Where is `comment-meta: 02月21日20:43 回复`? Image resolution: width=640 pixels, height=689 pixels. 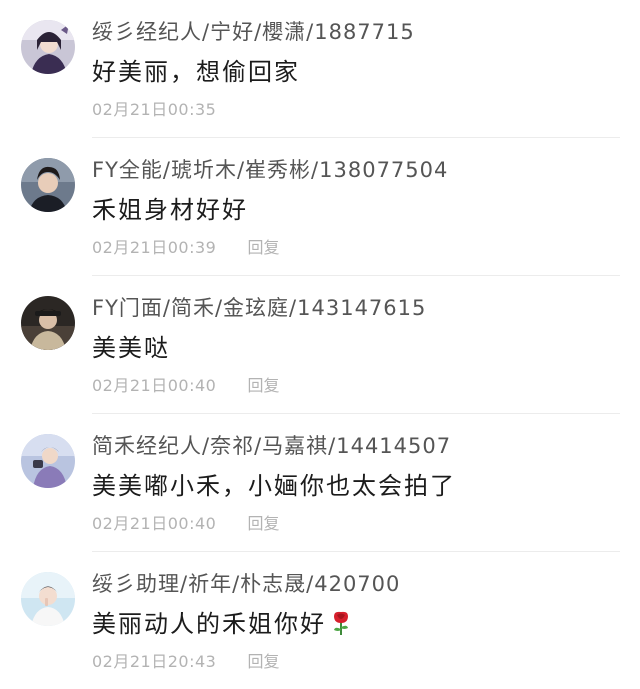
comment-meta: 02月21日20:43 回复 is located at coordinates (185, 660).